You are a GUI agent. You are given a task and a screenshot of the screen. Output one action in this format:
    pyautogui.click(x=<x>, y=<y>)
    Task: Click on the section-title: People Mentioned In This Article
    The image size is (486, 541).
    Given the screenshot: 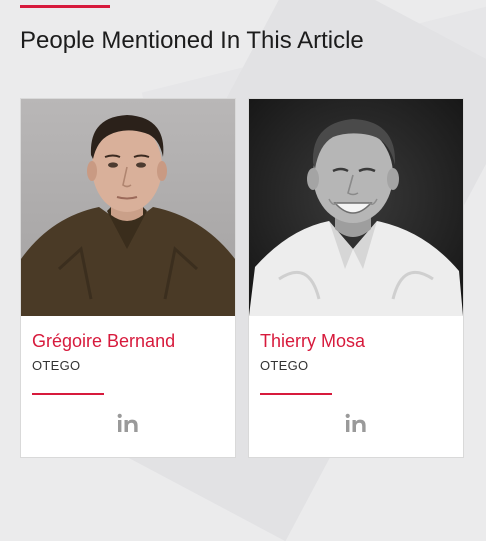 What is the action you would take?
    pyautogui.click(x=192, y=40)
    